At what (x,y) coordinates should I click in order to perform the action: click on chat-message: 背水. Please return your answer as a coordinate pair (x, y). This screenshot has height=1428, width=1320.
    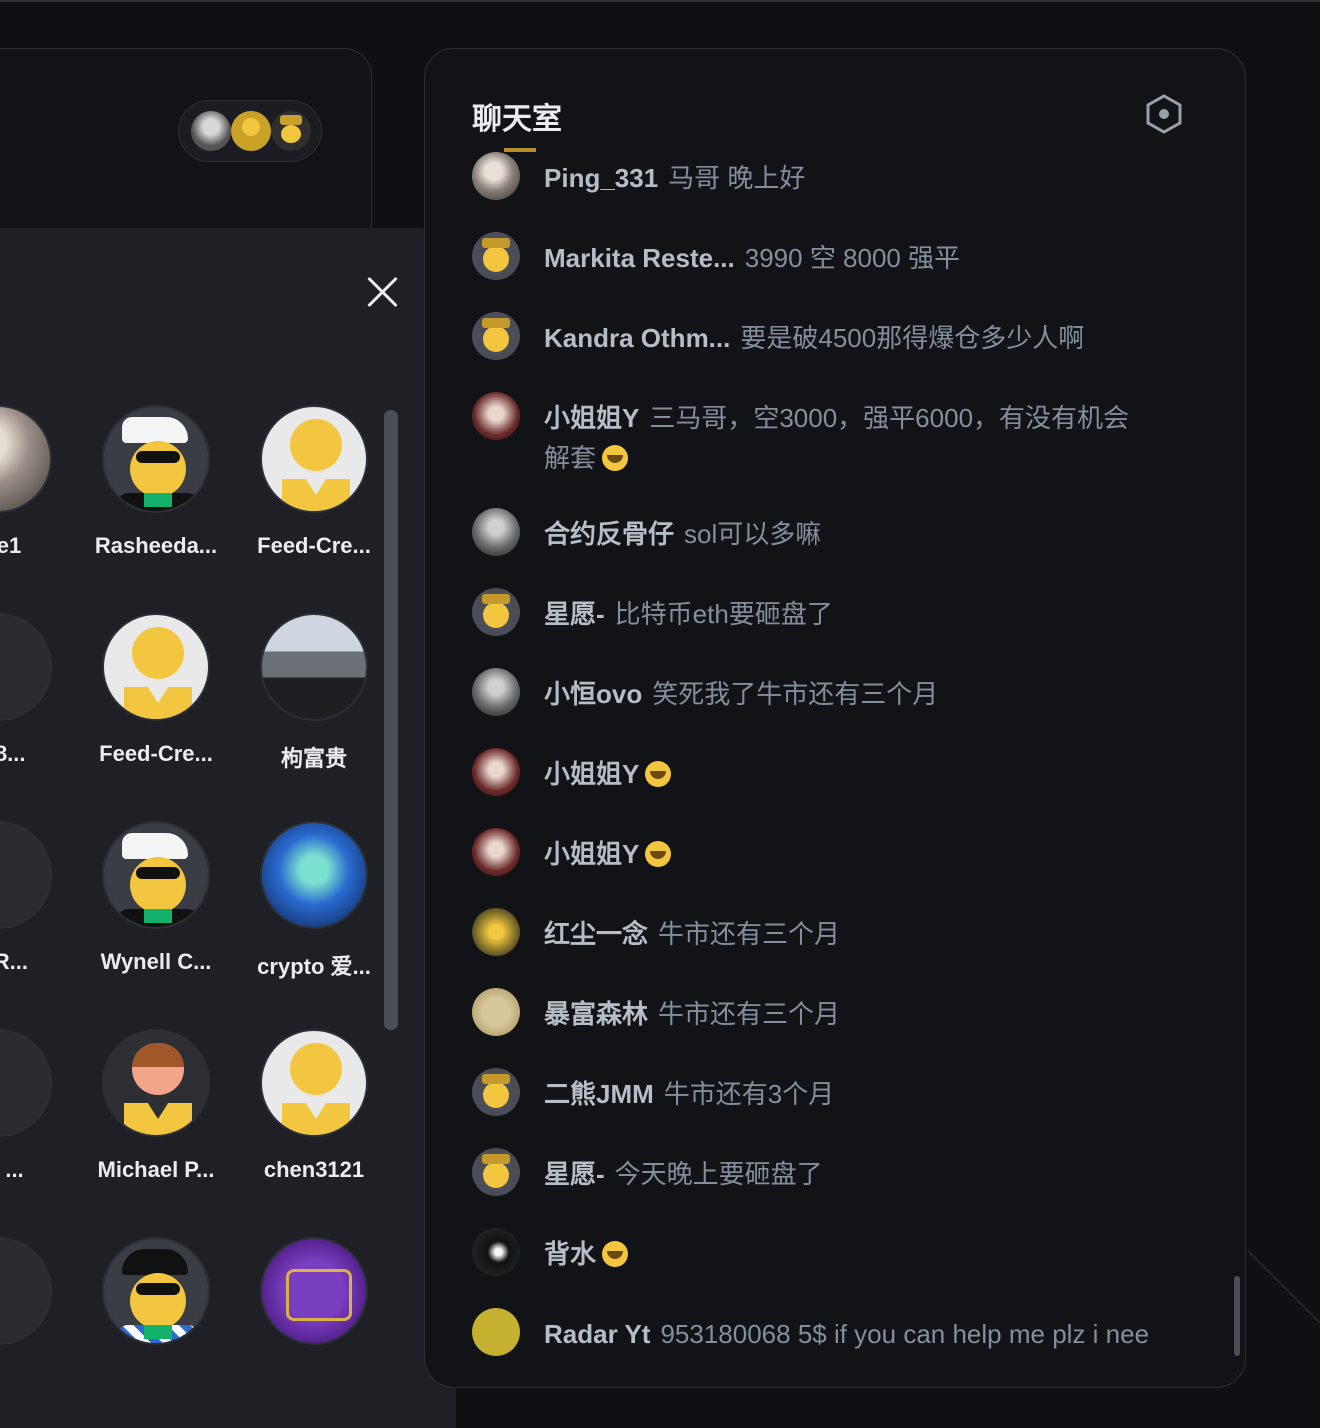
    Looking at the image, I should click on (842, 1252).